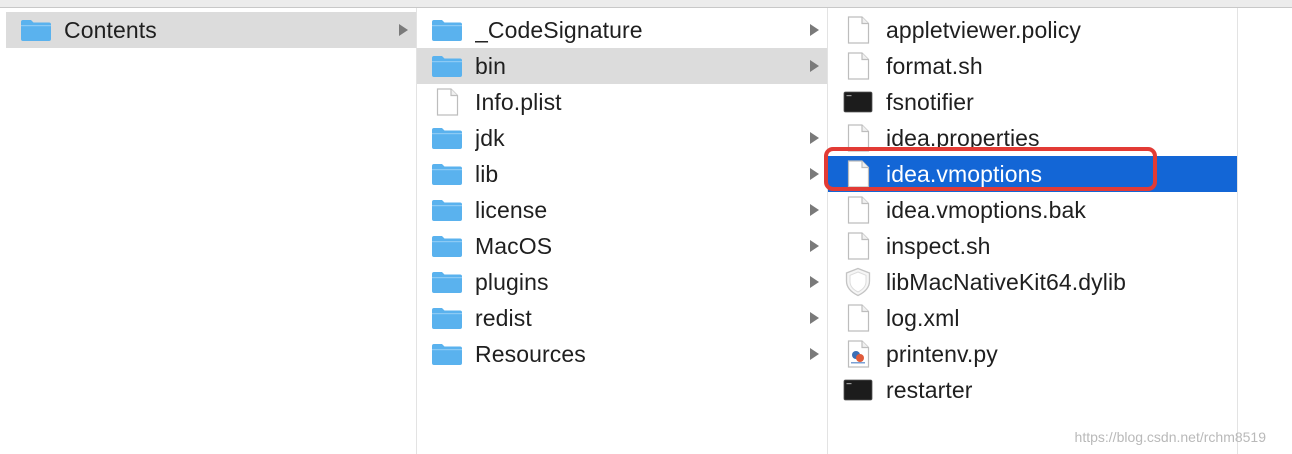 The image size is (1292, 454). Describe the element at coordinates (1006, 281) in the screenshot. I see `list-item-label: libMacNativeKit64.dylib` at that location.